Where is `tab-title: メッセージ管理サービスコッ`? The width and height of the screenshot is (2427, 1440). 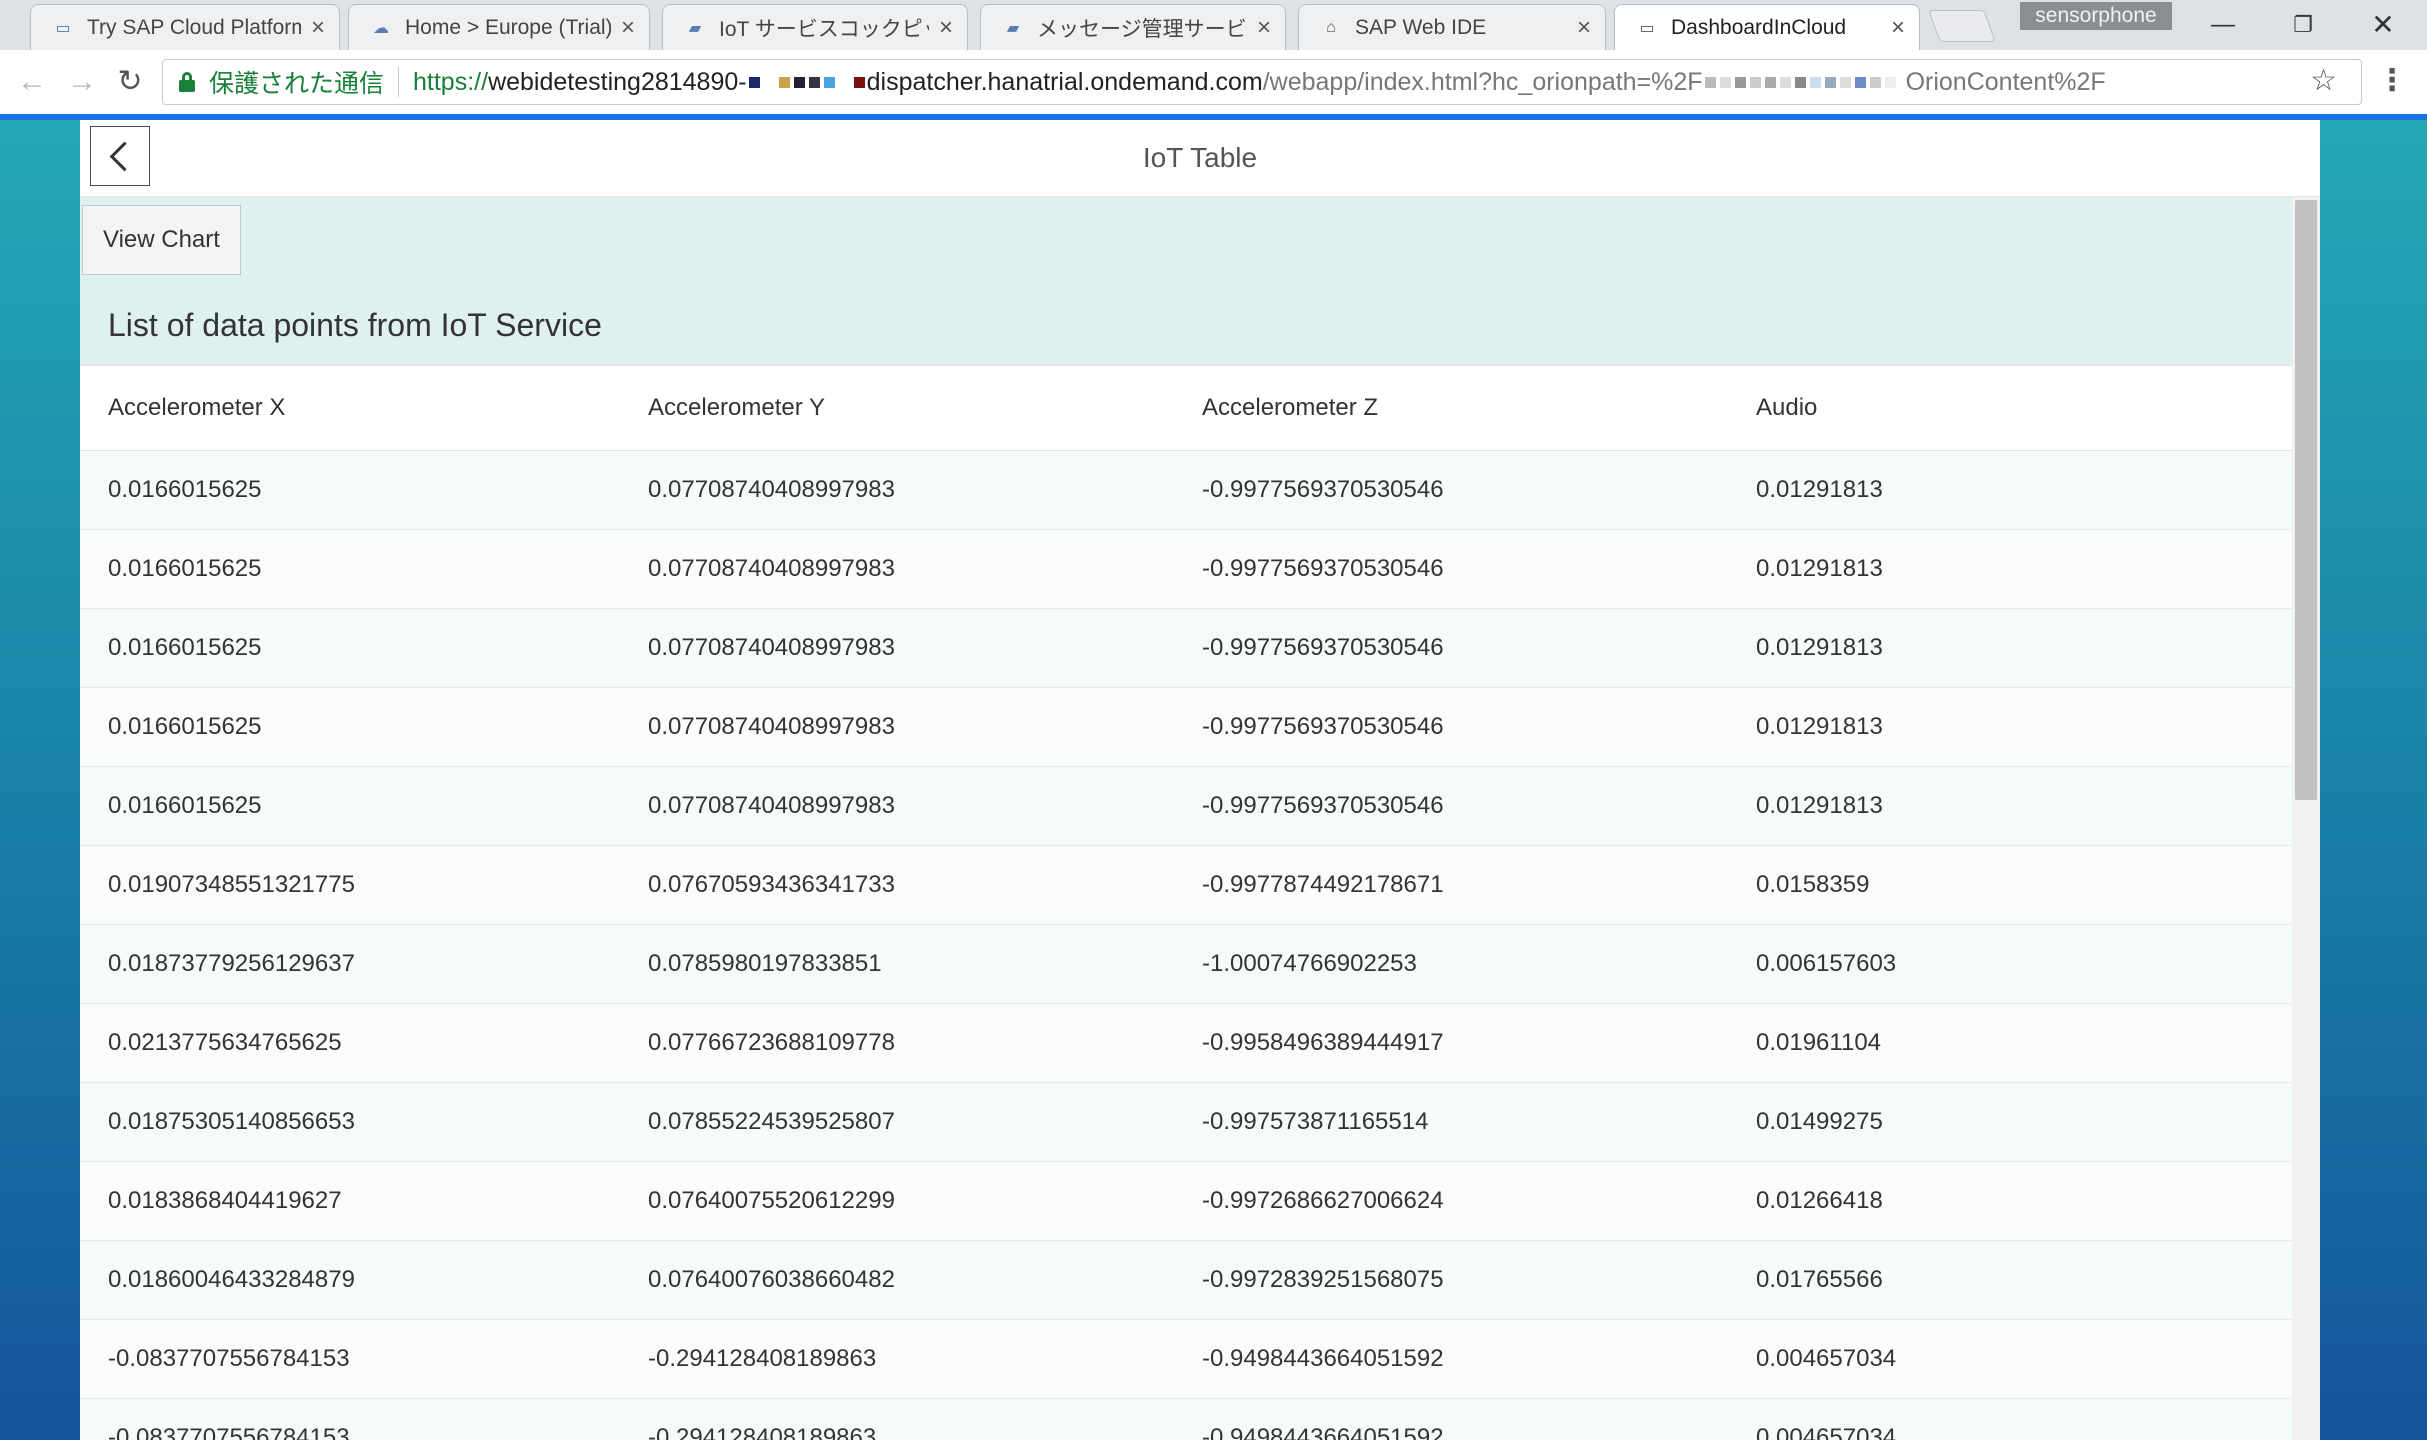 tab-title: メッセージ管理サービスコッ is located at coordinates (1142, 29).